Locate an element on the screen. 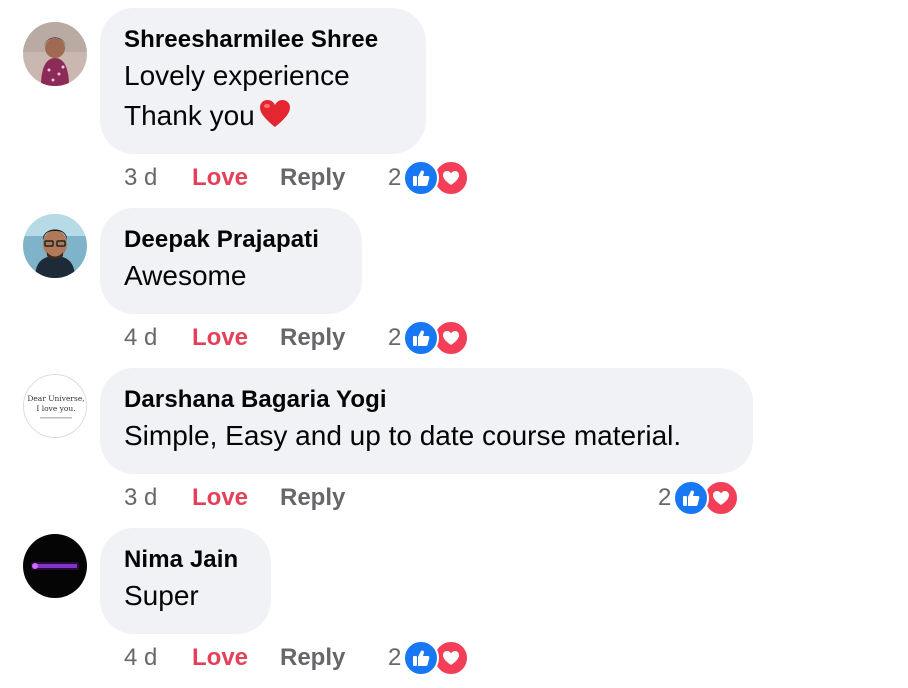  avatar: Dear Universe, I love you. is located at coordinates (55, 406).